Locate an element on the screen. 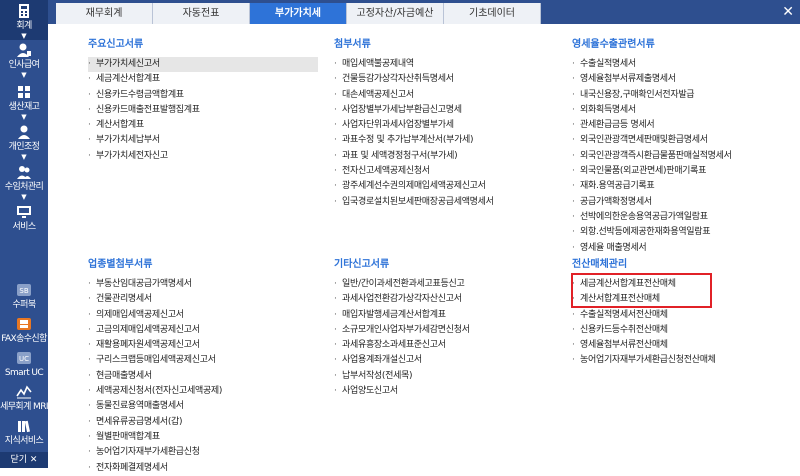 The width and height of the screenshot is (800, 476). menu-item: 대손세액공제신고서 is located at coordinates (449, 96).